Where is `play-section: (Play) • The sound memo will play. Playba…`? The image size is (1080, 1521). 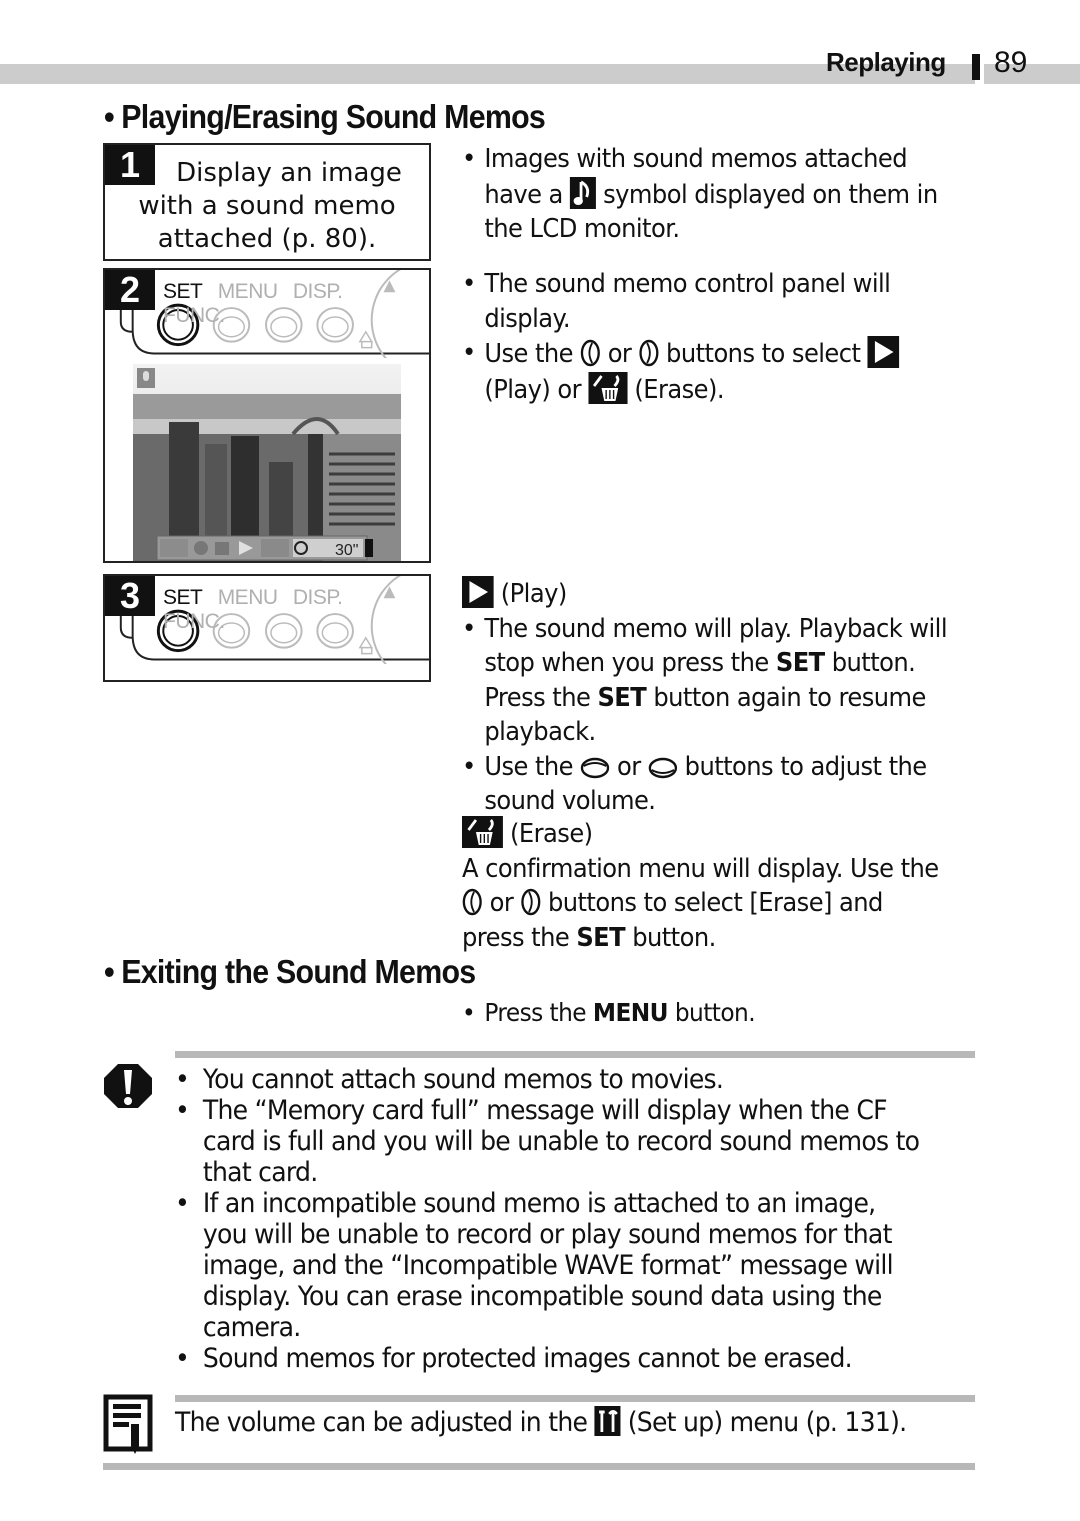 play-section: (Play) • The sound memo will play. Playba… is located at coordinates (705, 697).